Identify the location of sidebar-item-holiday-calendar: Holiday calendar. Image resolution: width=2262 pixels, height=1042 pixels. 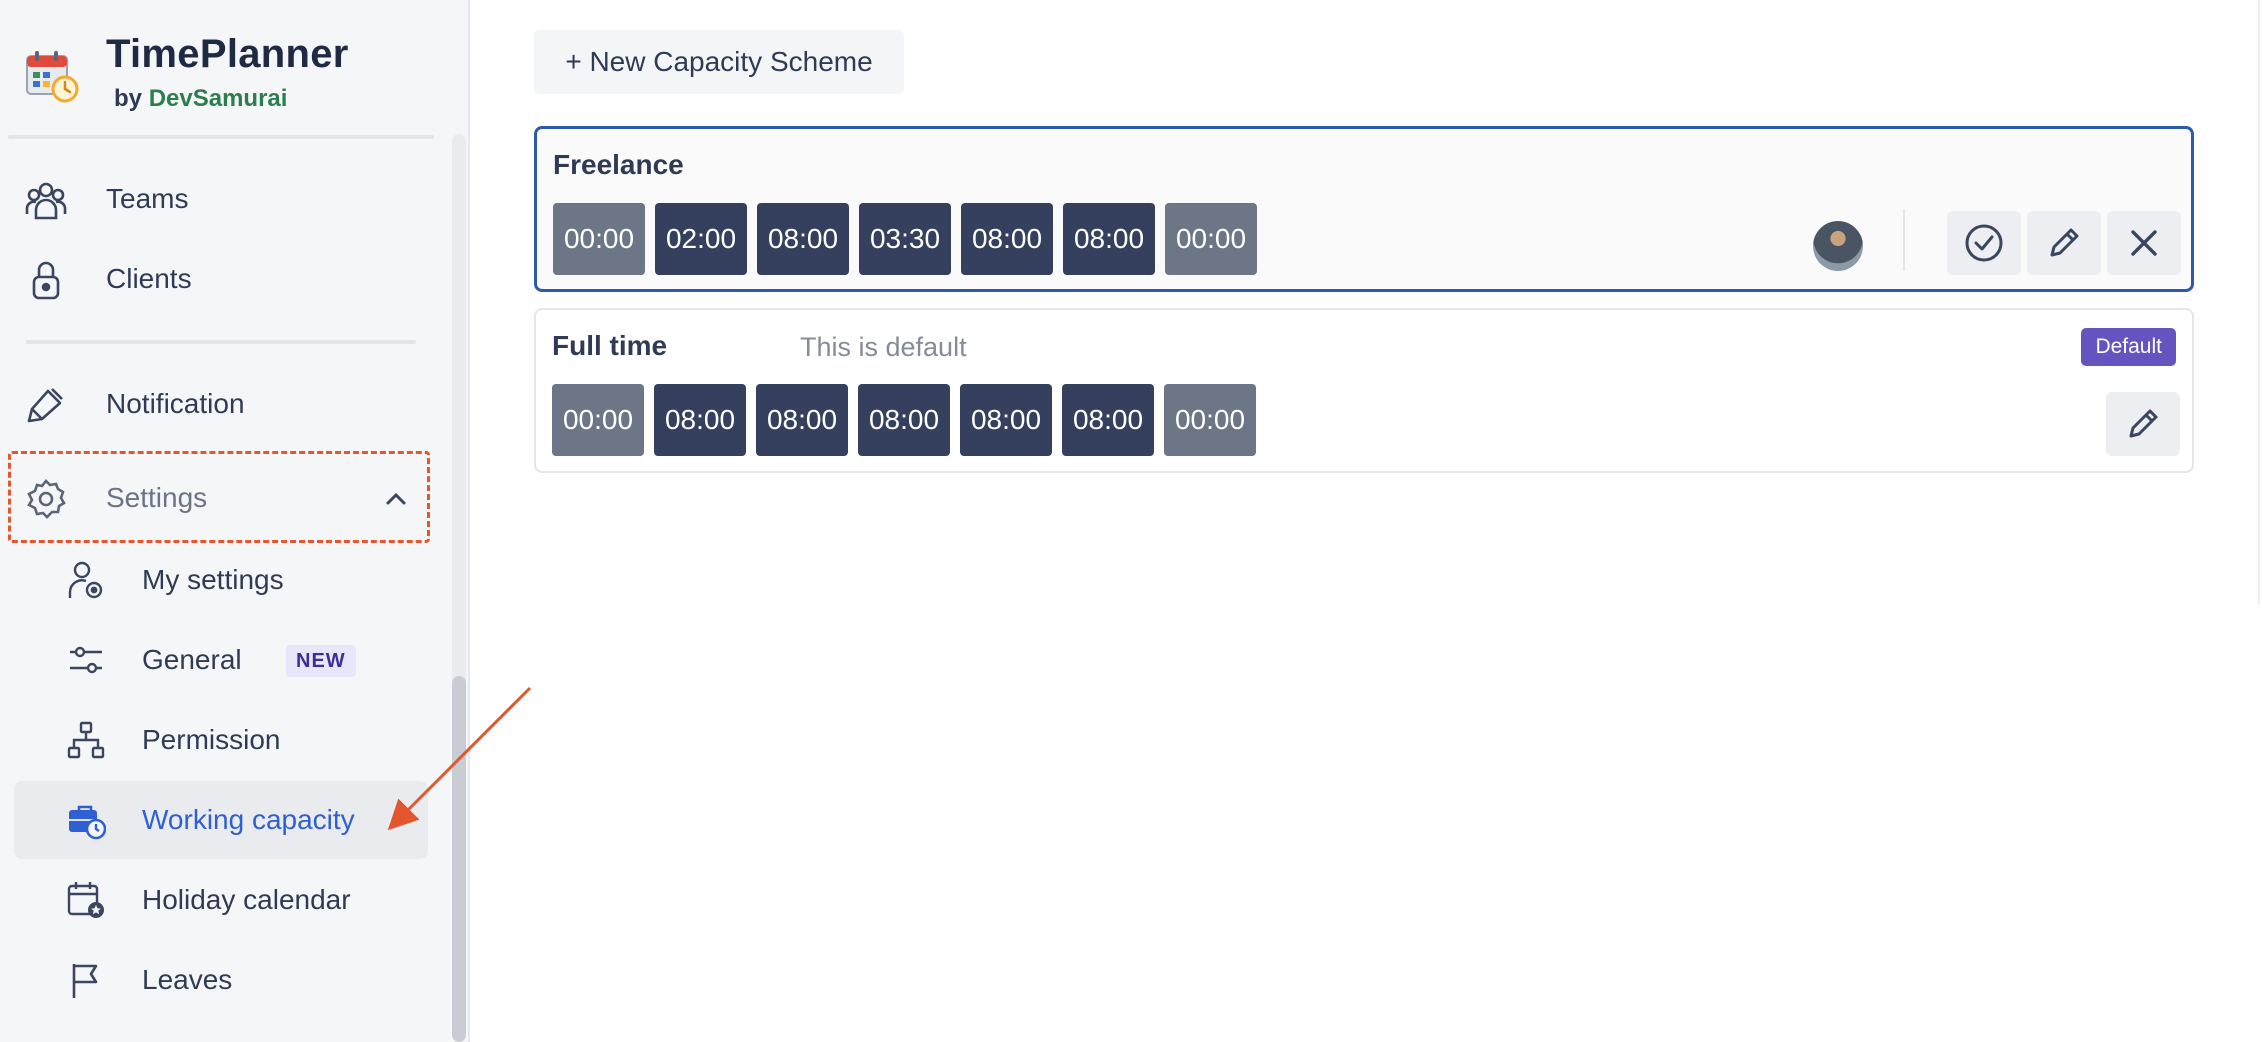
(221, 900).